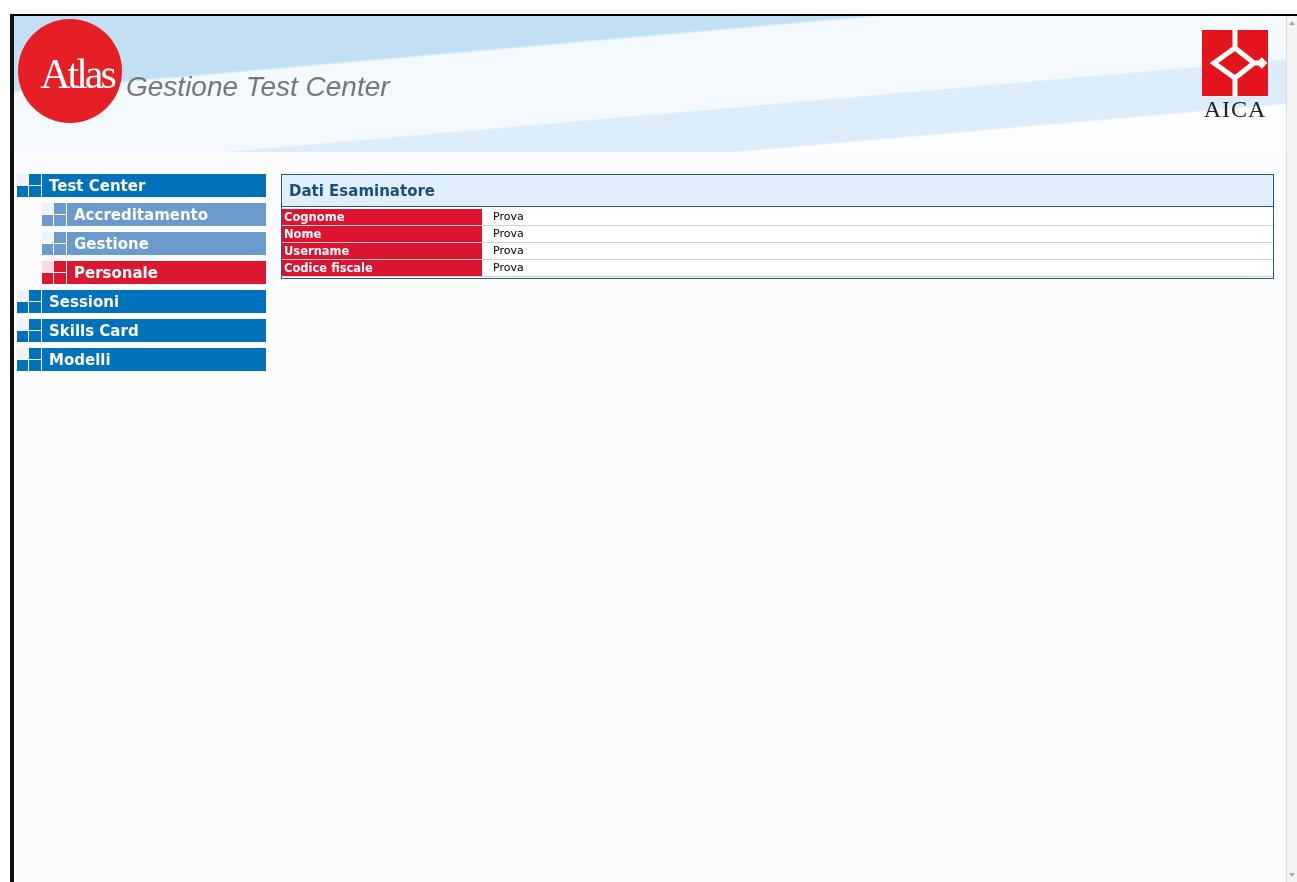 The height and width of the screenshot is (882, 1297). What do you see at coordinates (166, 272) in the screenshot?
I see `nav-item: Personale` at bounding box center [166, 272].